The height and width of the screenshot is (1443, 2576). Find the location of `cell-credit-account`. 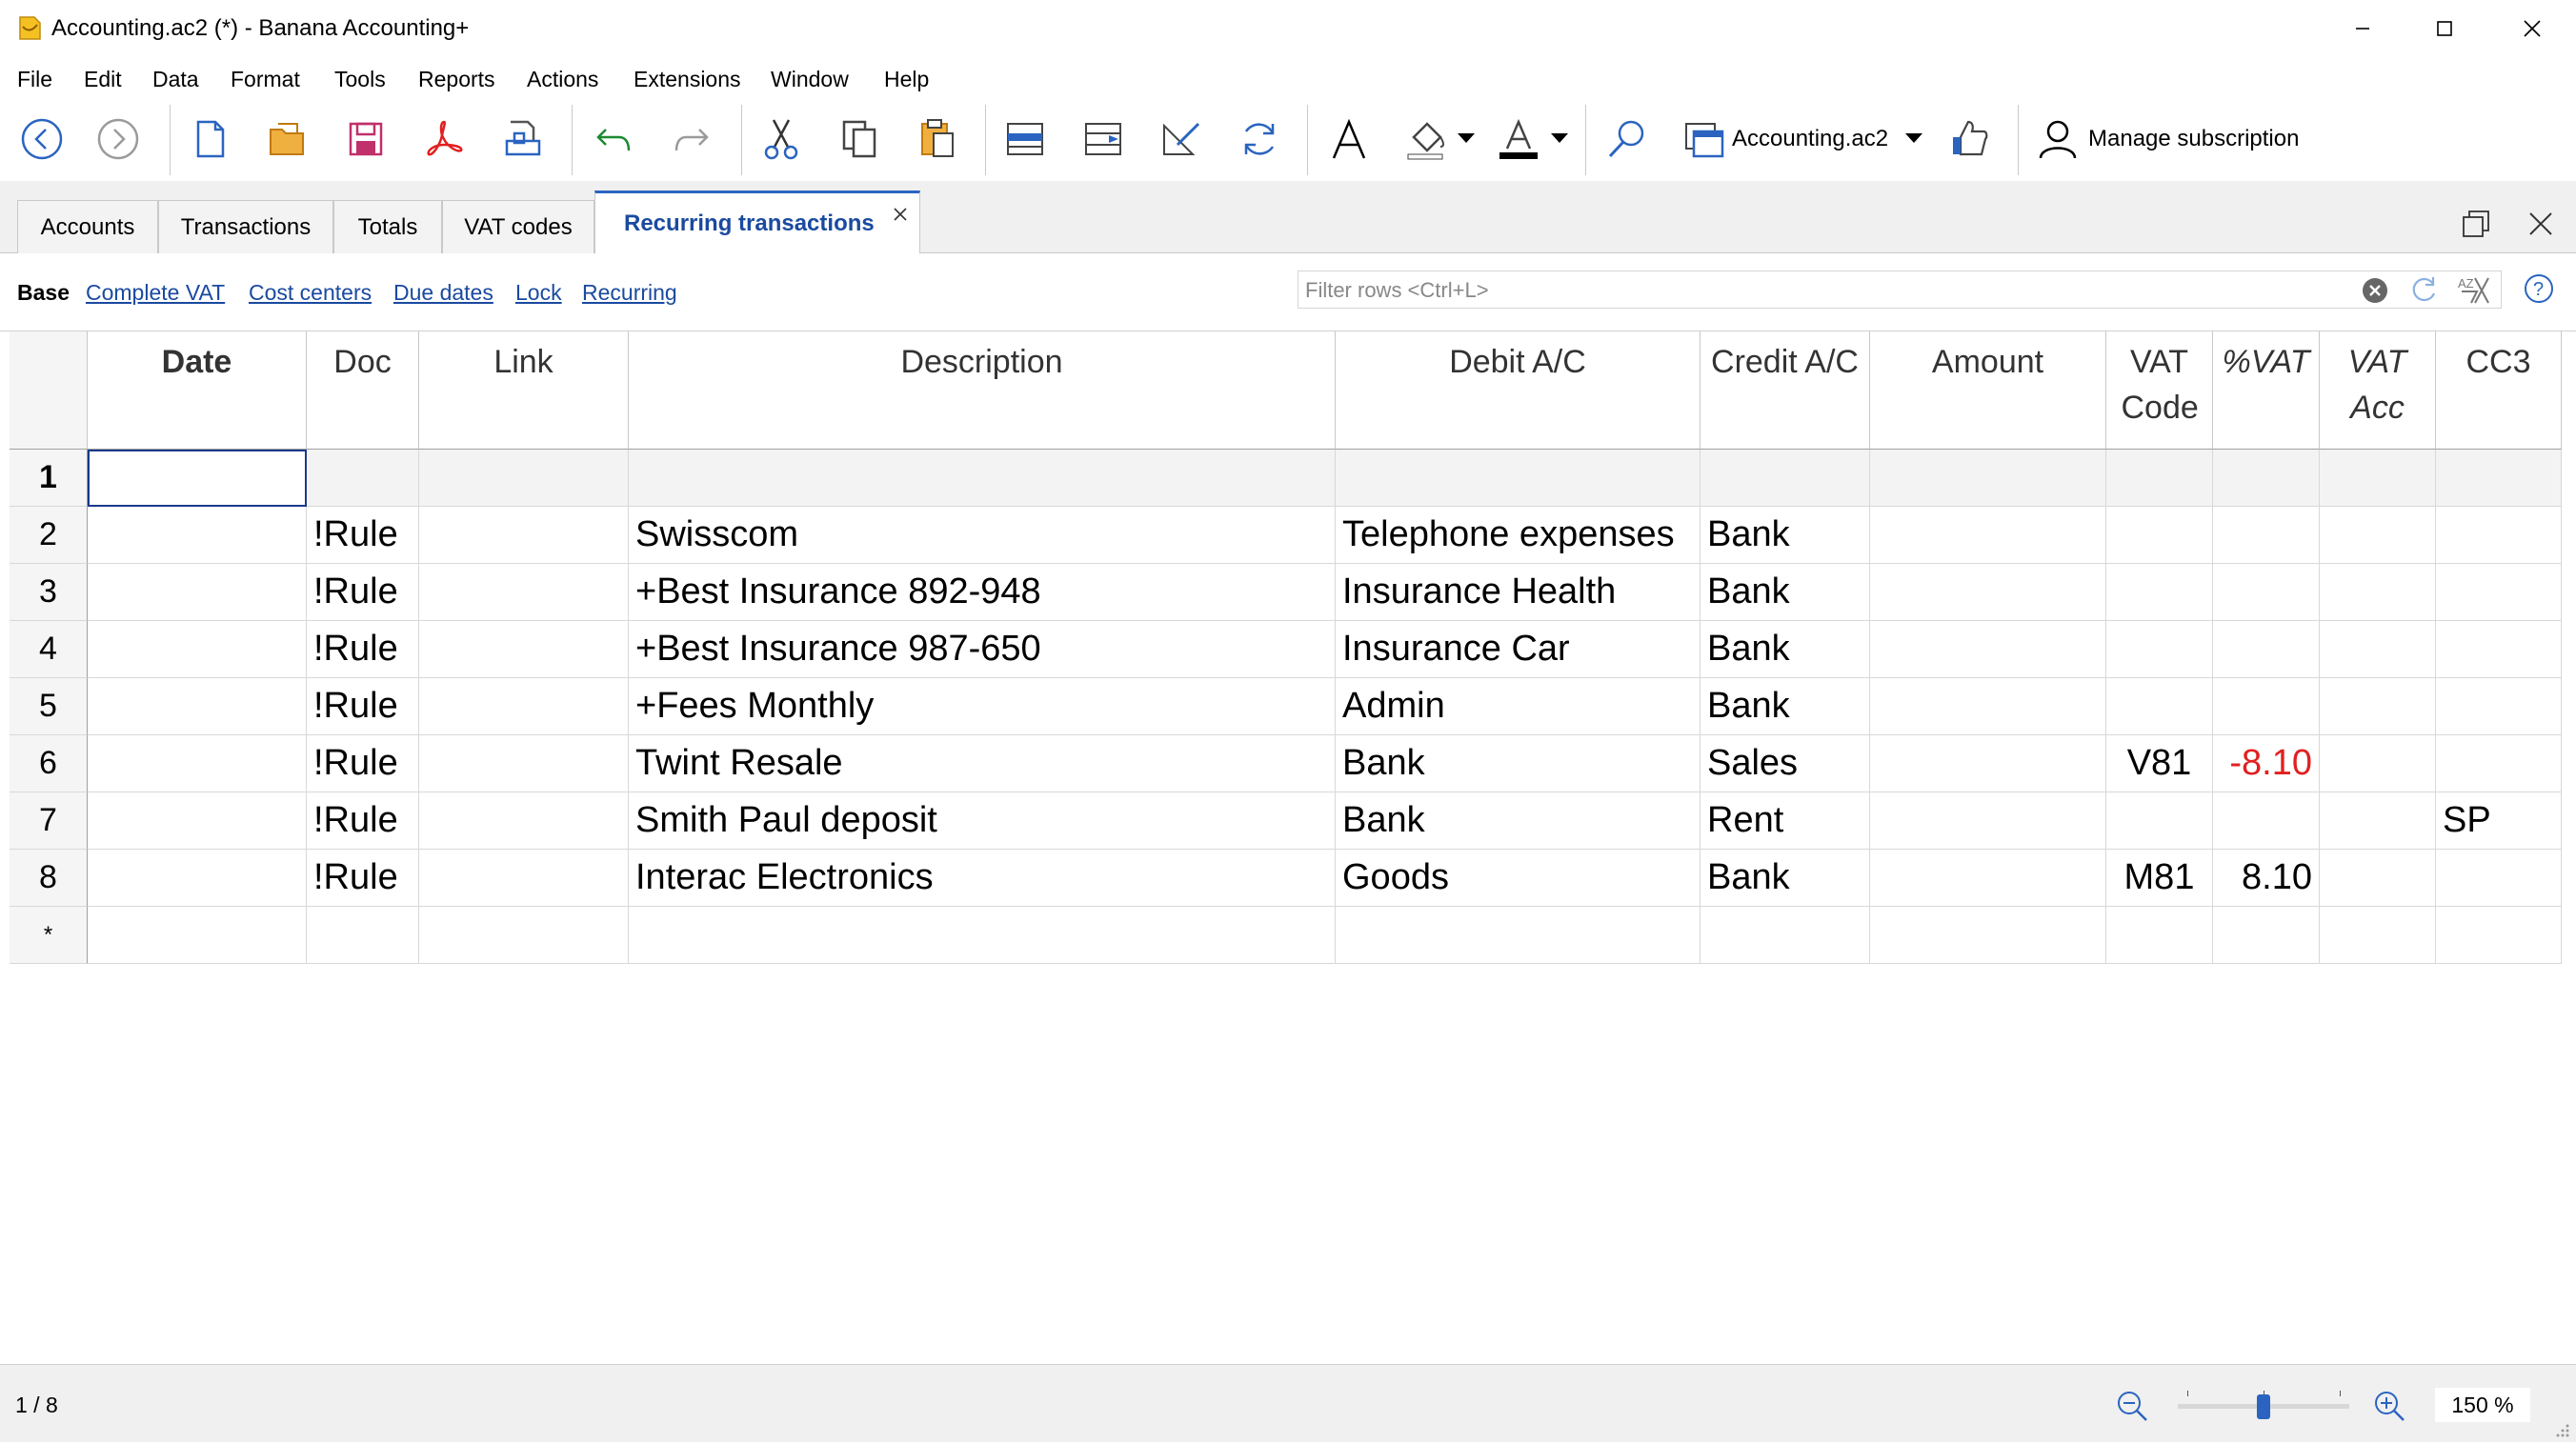

cell-credit-account is located at coordinates (1786, 935).